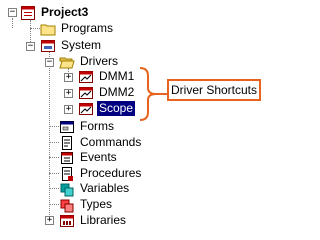 Image resolution: width=320 pixels, height=240 pixels. I want to click on tree-node-label: DMM1, so click(117, 76).